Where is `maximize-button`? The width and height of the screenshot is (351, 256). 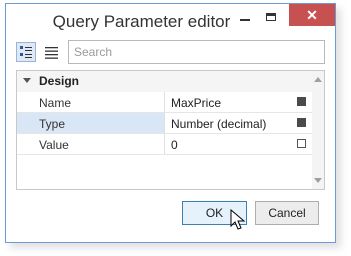 maximize-button is located at coordinates (271, 17).